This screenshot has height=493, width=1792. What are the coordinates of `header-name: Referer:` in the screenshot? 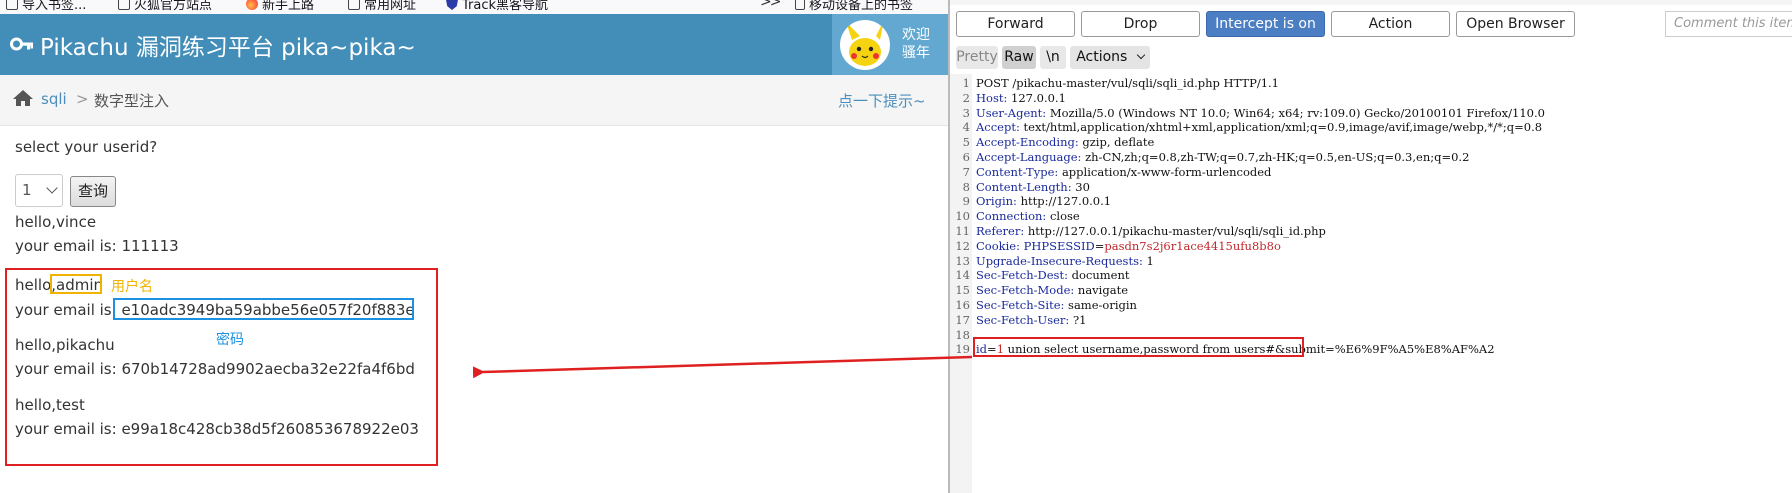 It's located at (1002, 231).